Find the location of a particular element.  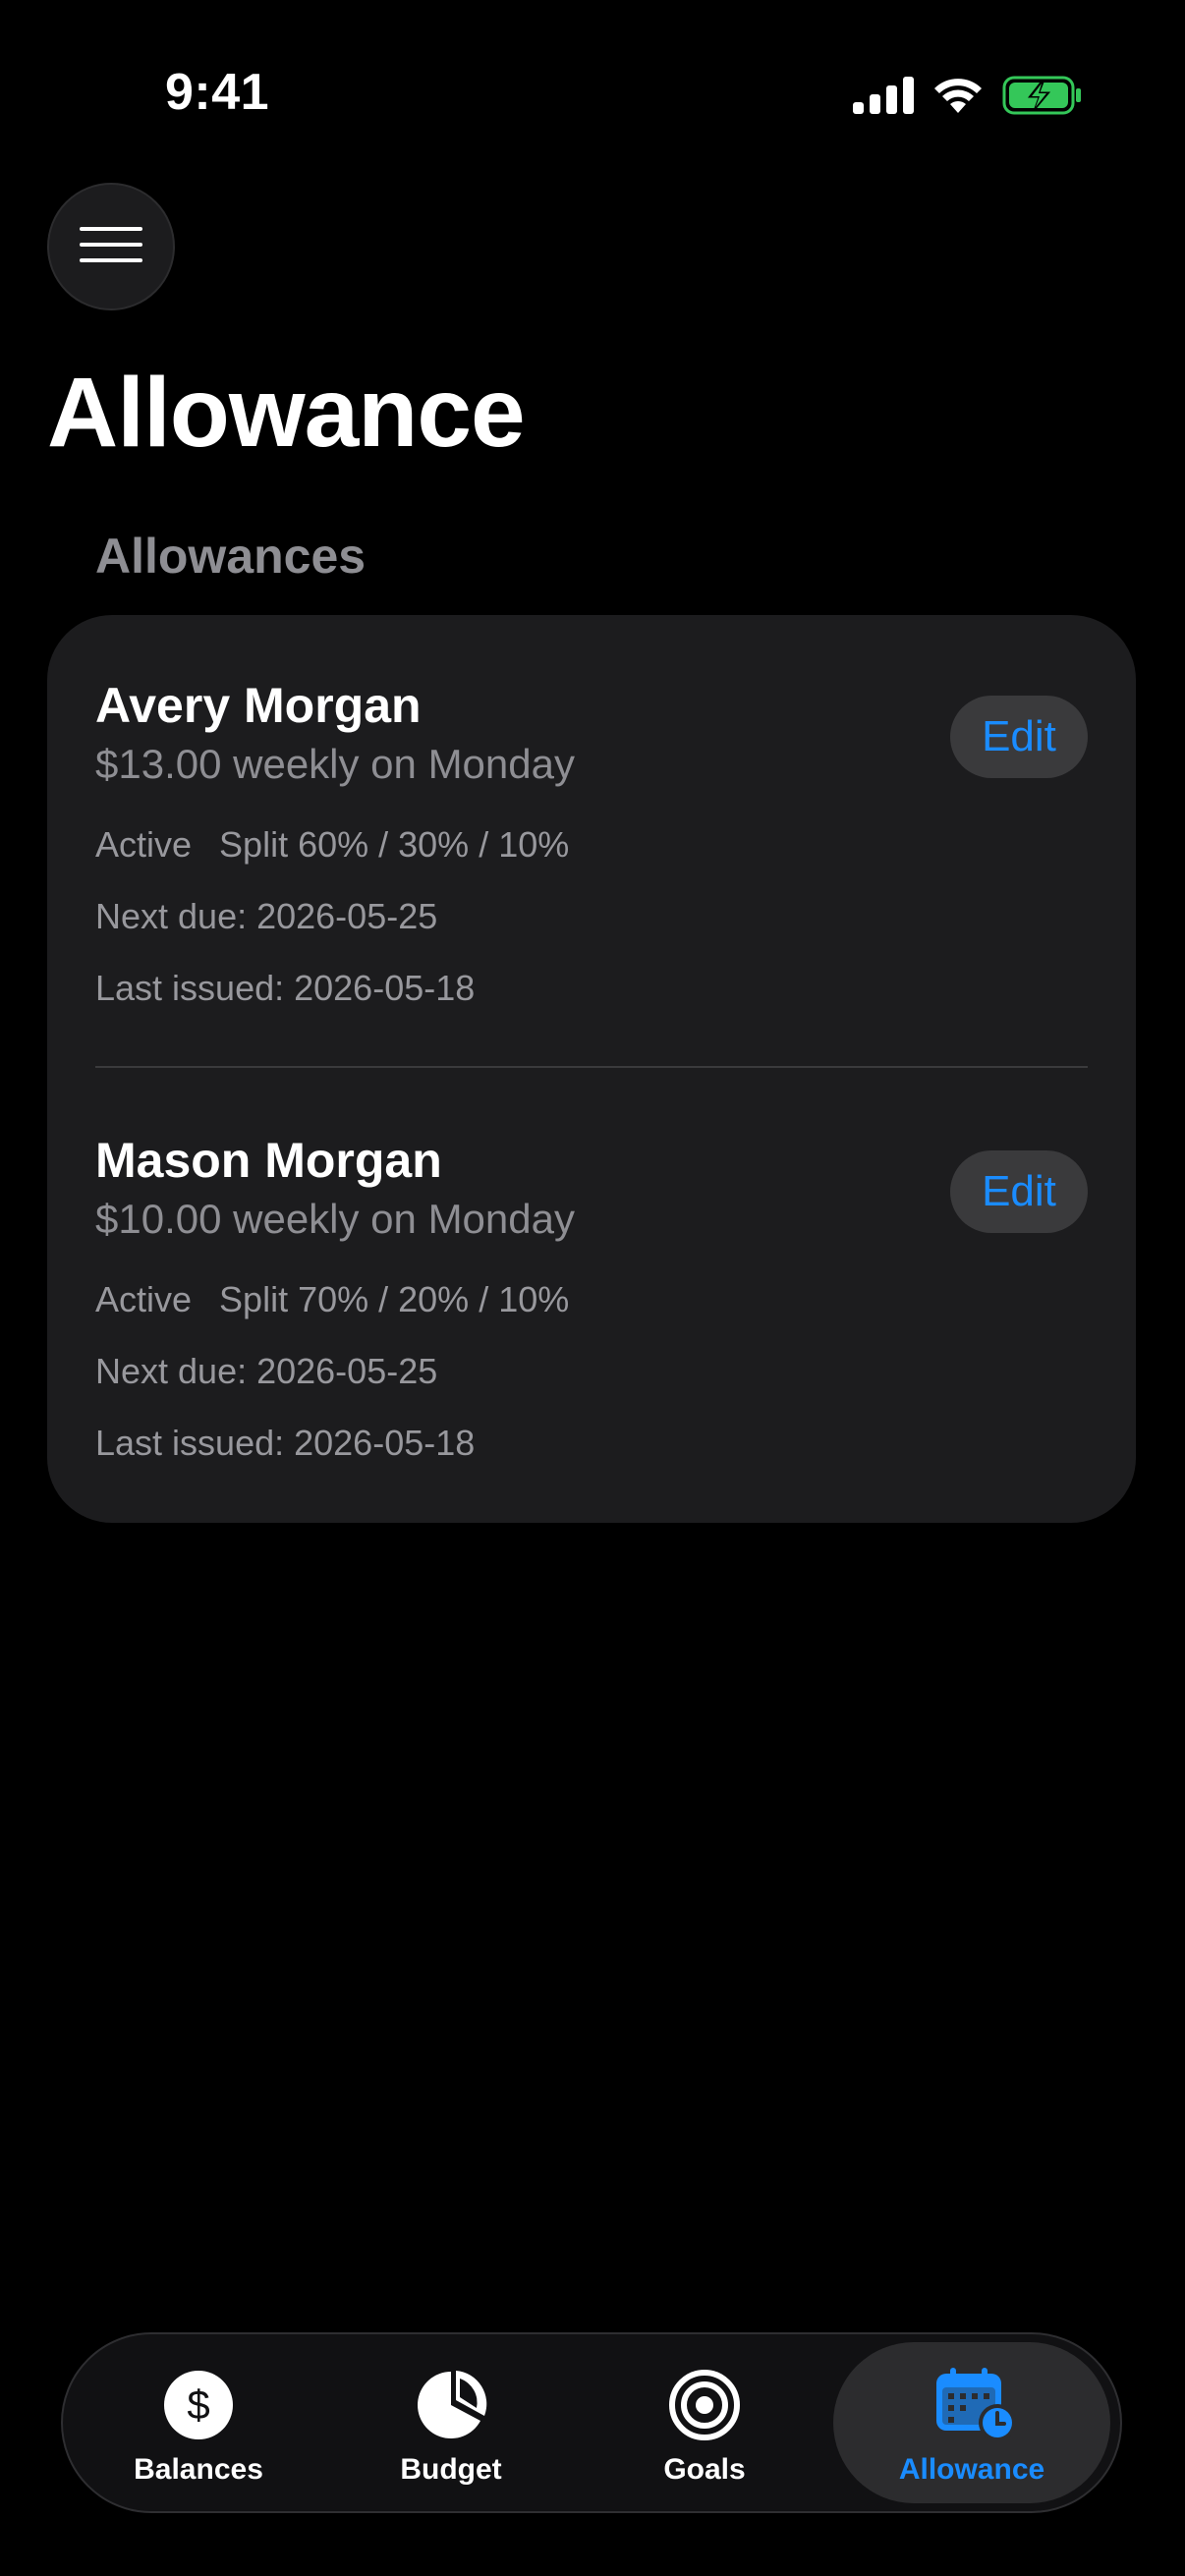

status-split-line: Active Split 60% / 30% / 10% is located at coordinates (332, 844).